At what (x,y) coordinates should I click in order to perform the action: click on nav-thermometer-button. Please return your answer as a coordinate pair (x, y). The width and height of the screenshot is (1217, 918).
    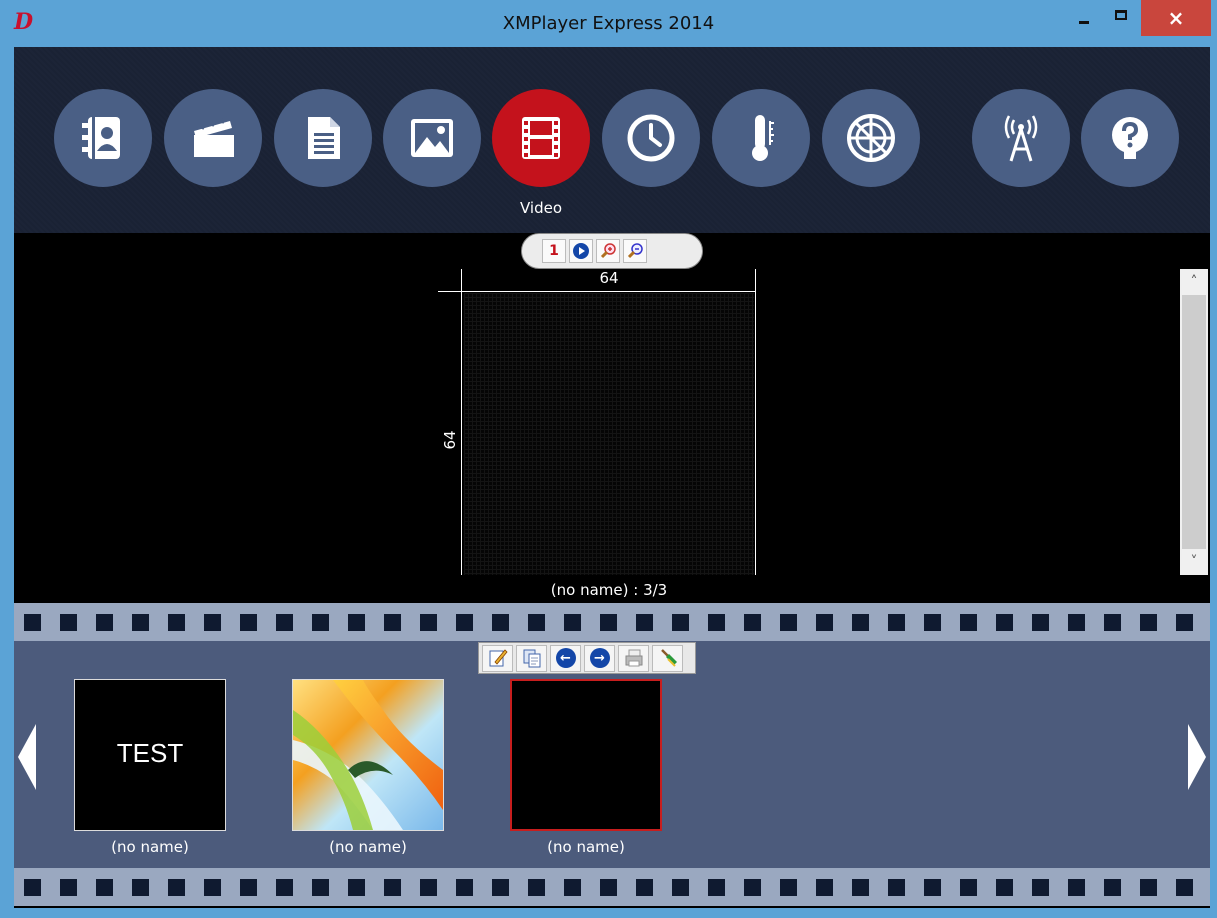
    Looking at the image, I should click on (761, 138).